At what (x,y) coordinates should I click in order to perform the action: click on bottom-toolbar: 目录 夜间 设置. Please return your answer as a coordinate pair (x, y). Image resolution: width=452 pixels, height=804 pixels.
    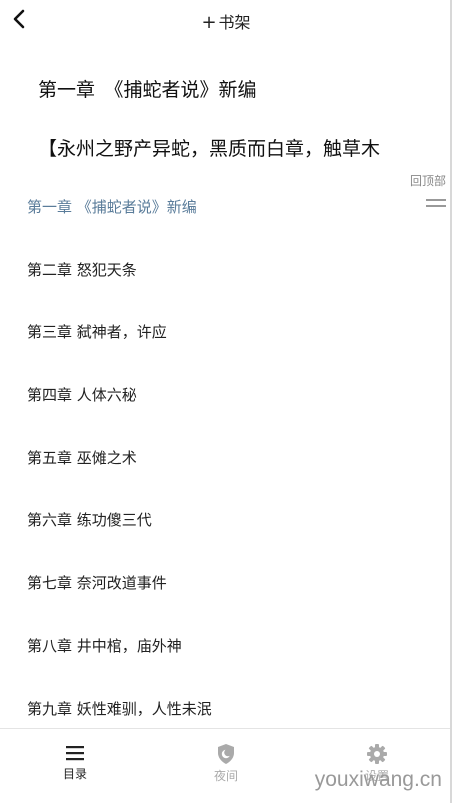
    Looking at the image, I should click on (226, 766).